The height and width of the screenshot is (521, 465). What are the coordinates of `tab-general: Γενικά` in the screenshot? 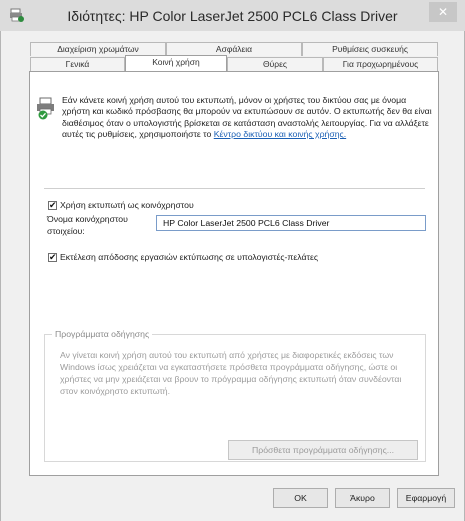 It's located at (77, 64).